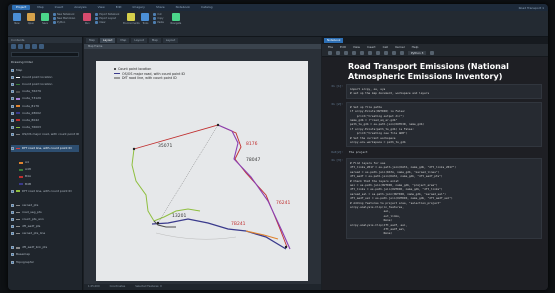 This screenshot has width=555, height=293. What do you see at coordinates (343, 47) in the screenshot?
I see `notebook-menu-item: Edit` at bounding box center [343, 47].